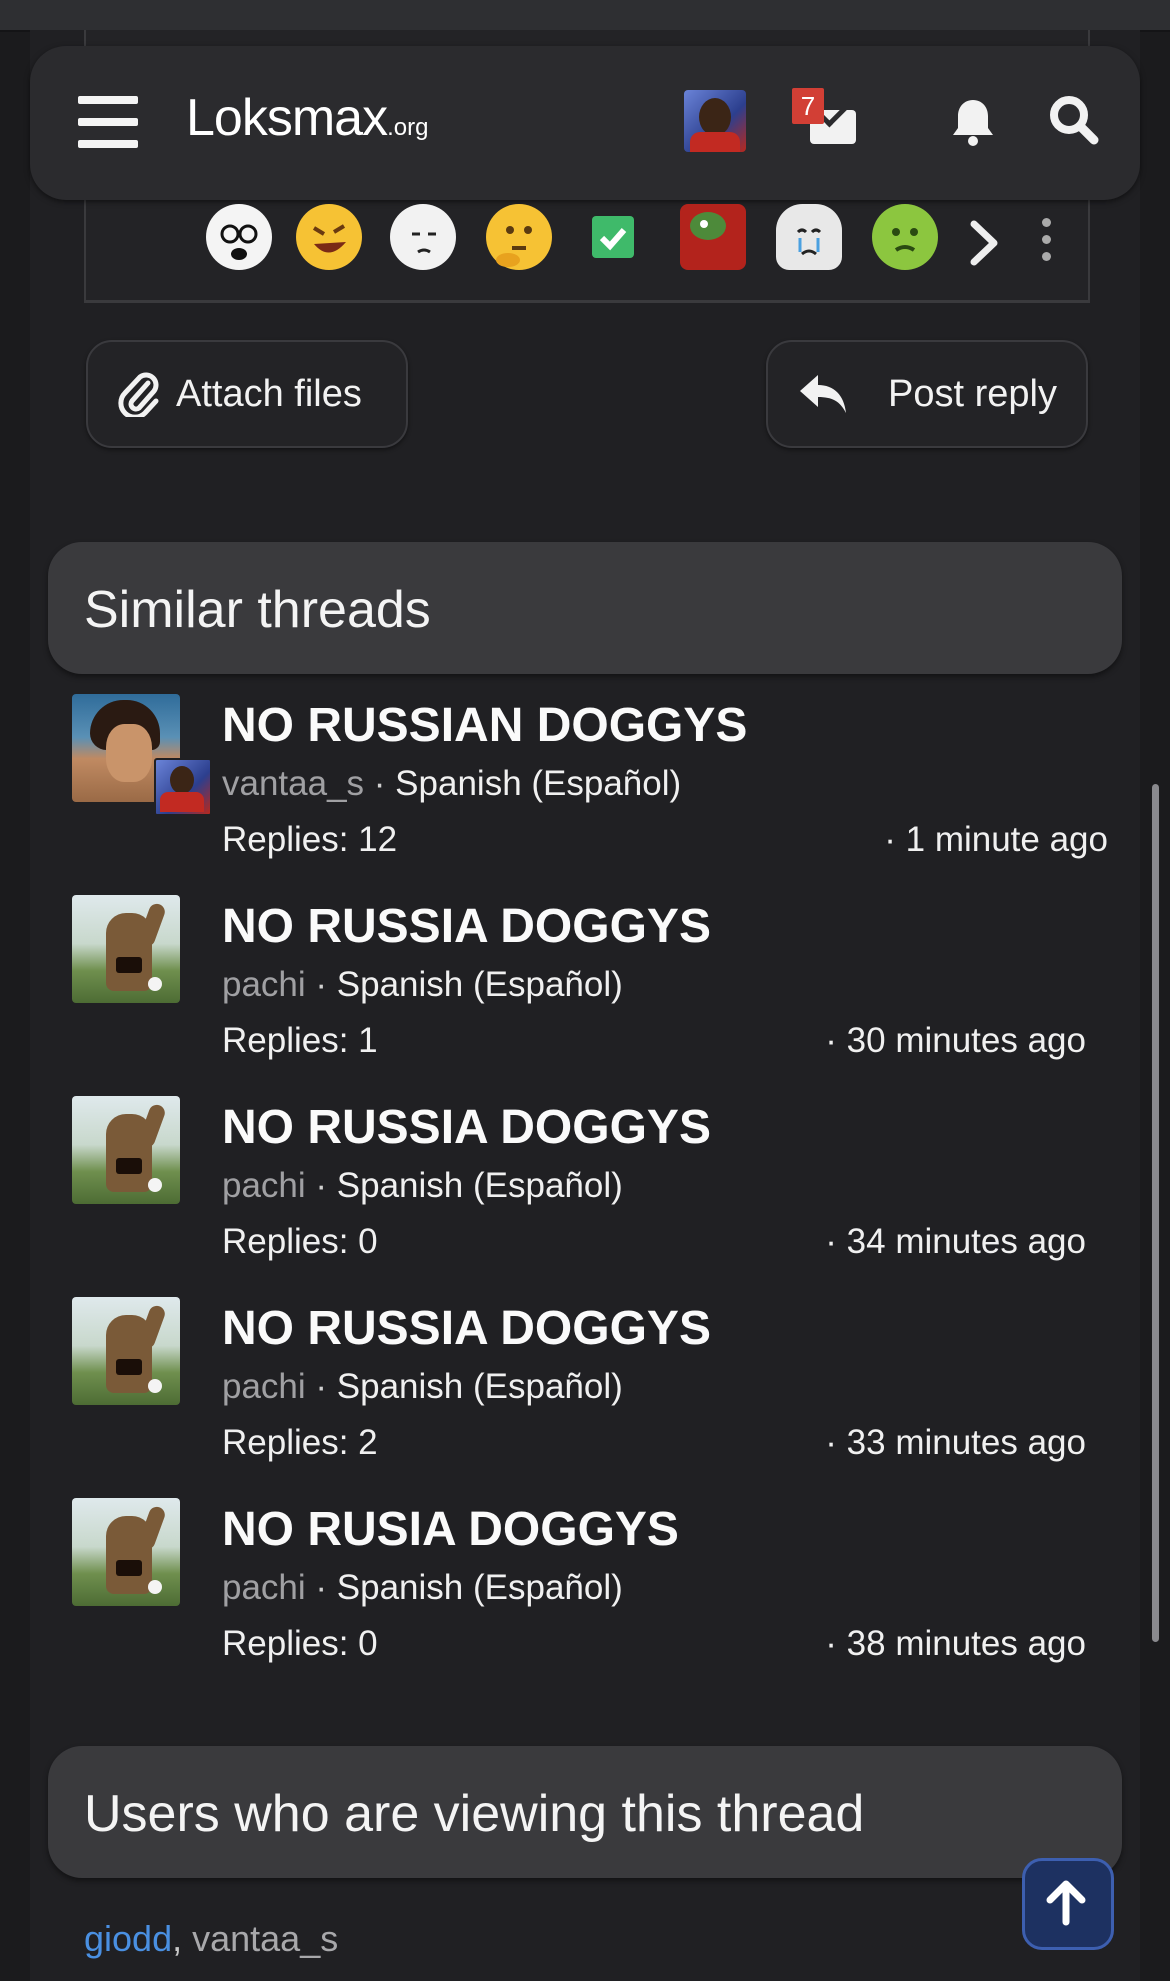  Describe the element at coordinates (955, 1442) in the screenshot. I see `thread-time: · 33 minutes ago` at that location.